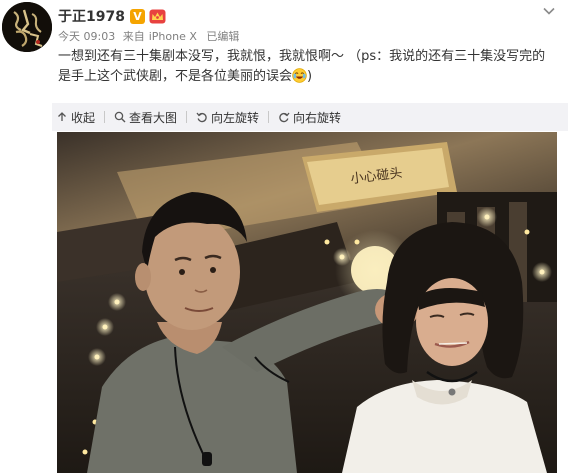 Image resolution: width=568 pixels, height=473 pixels. I want to click on rotate-left-icon, so click(201, 117).